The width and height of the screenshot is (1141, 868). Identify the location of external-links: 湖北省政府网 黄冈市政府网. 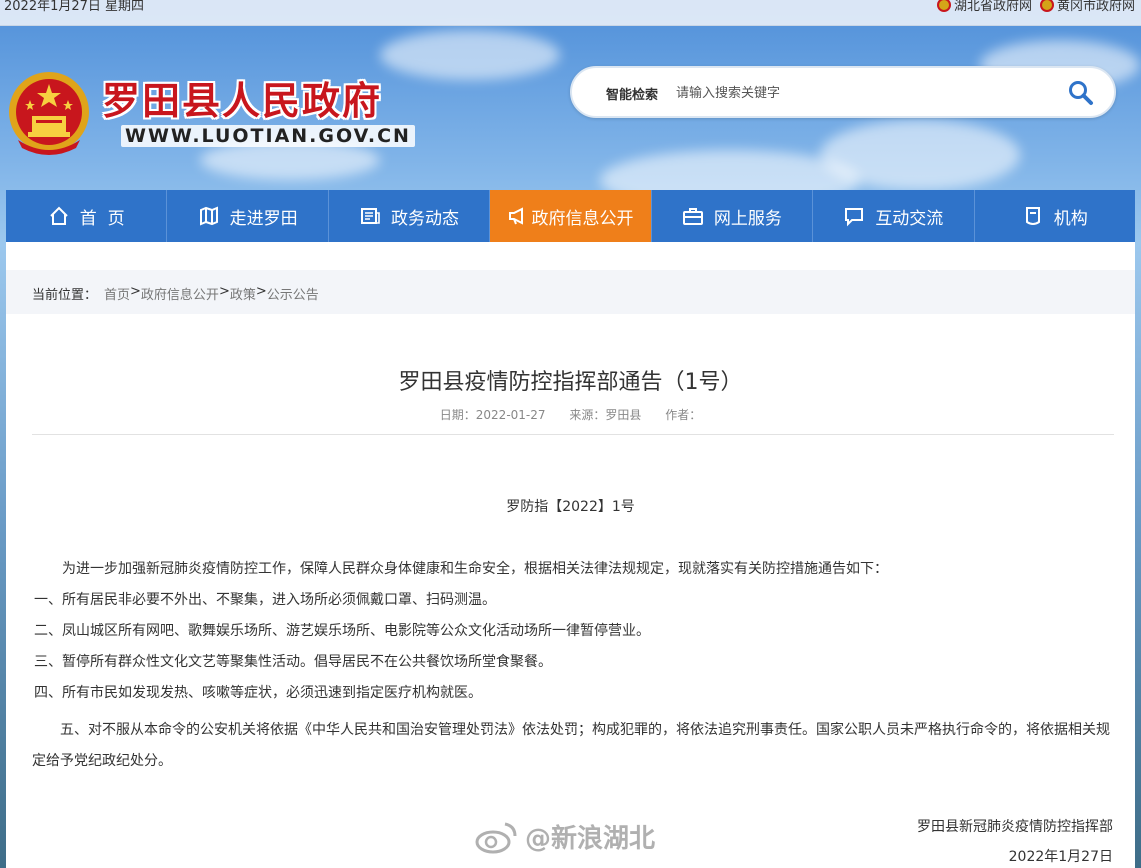
(1035, 7).